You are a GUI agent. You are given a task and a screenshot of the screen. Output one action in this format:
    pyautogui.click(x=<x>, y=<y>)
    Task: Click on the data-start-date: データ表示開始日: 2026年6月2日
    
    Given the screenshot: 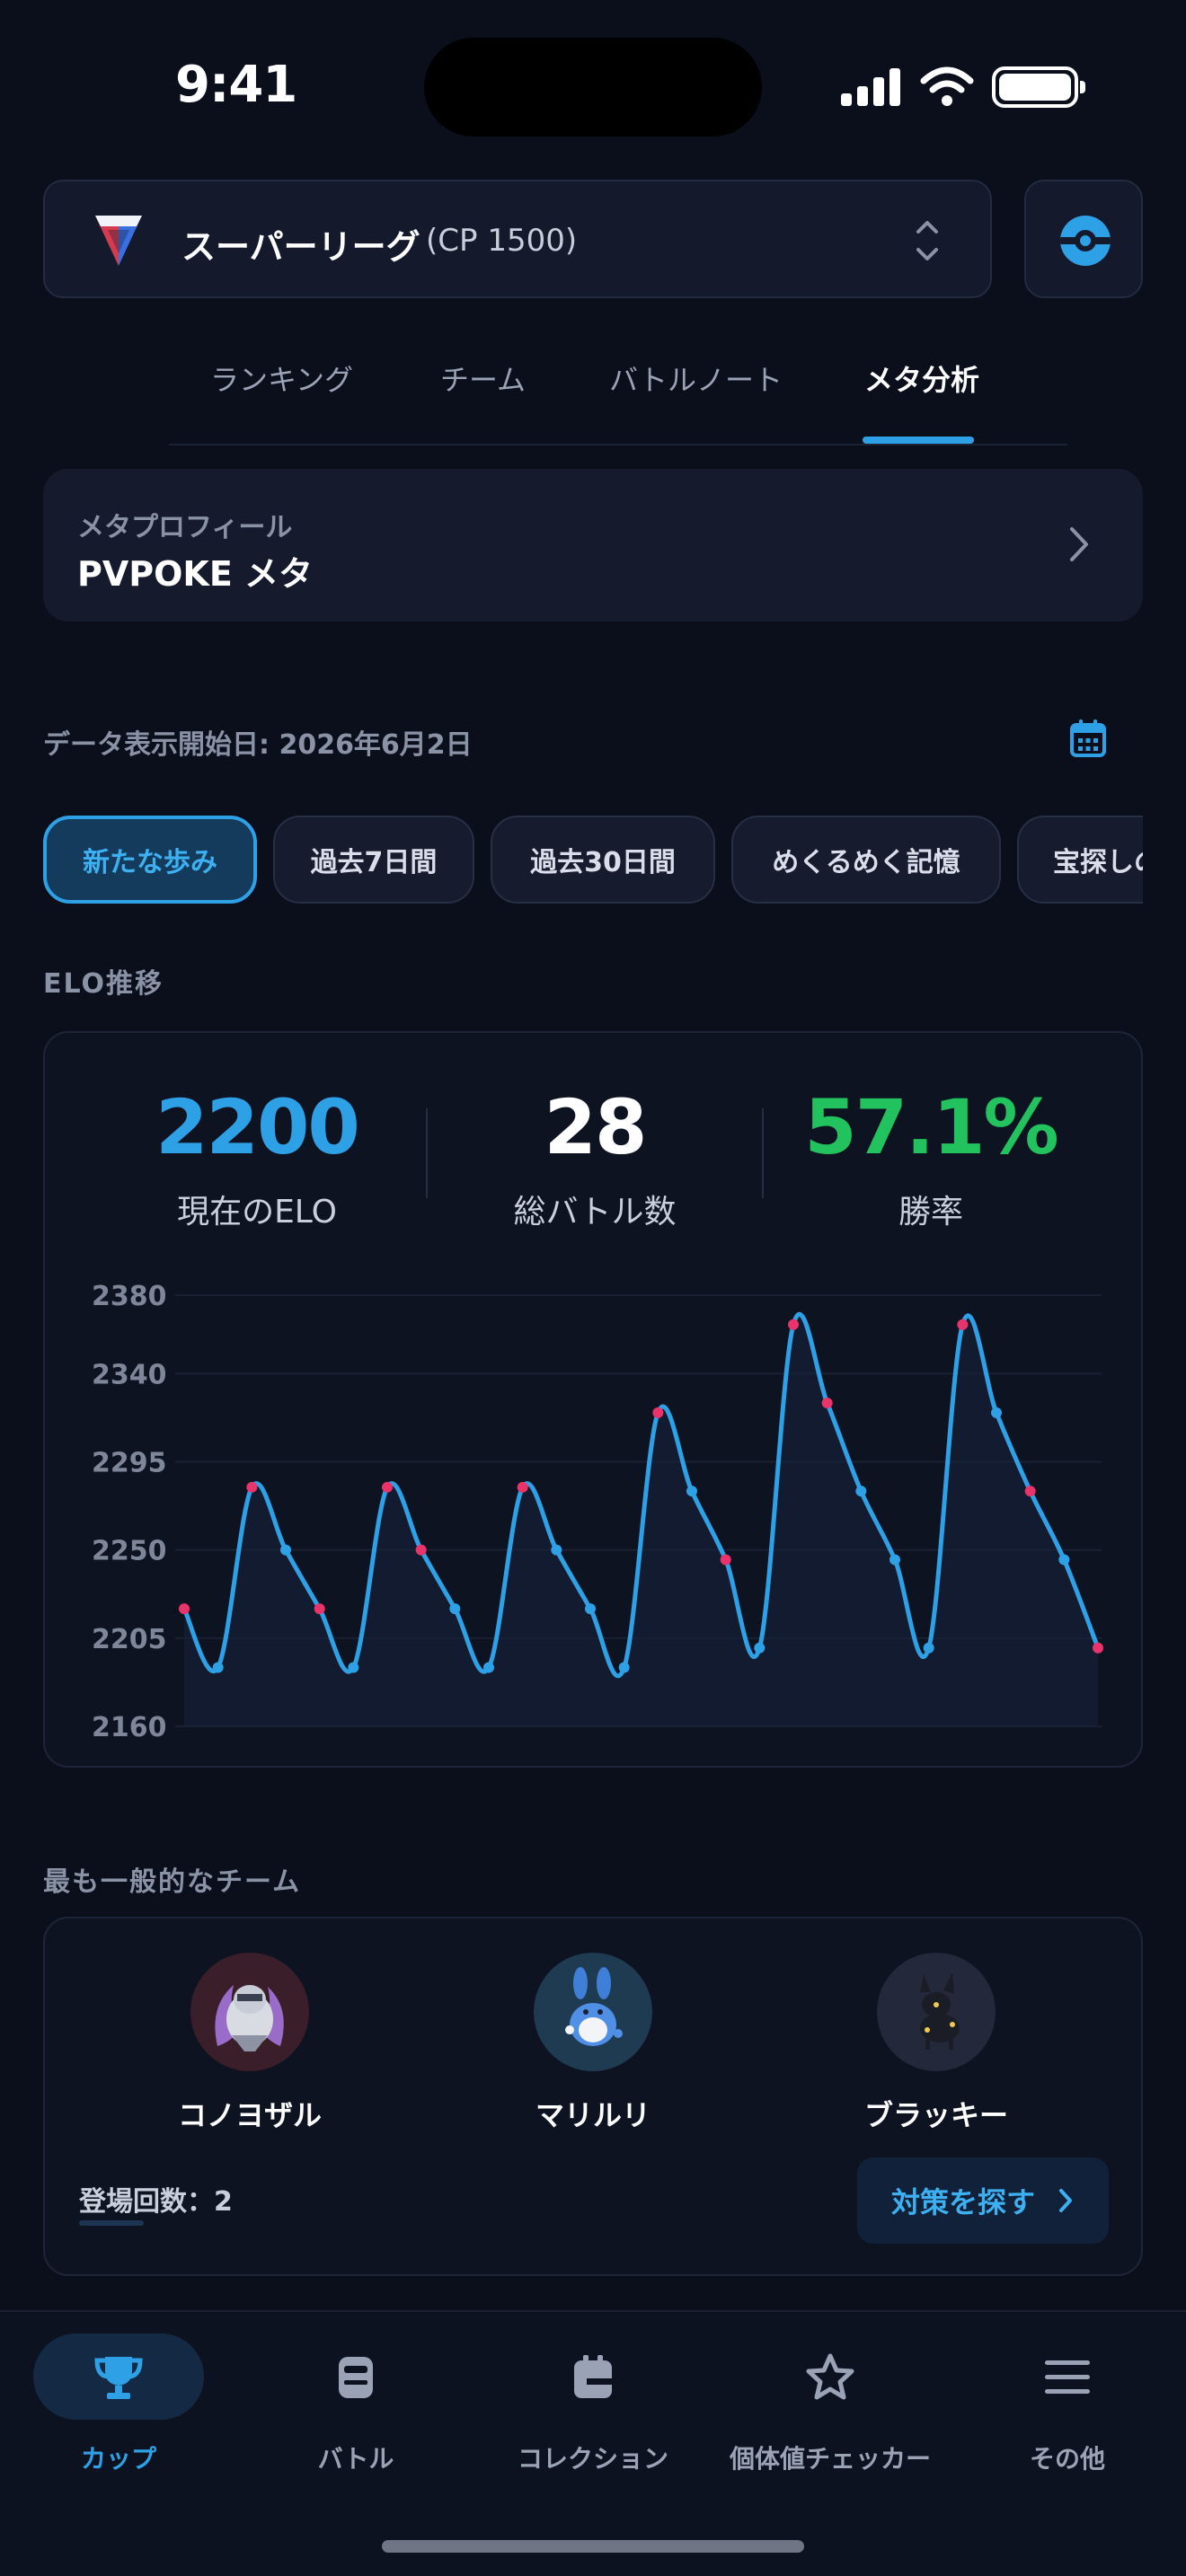 What is the action you would take?
    pyautogui.click(x=258, y=745)
    